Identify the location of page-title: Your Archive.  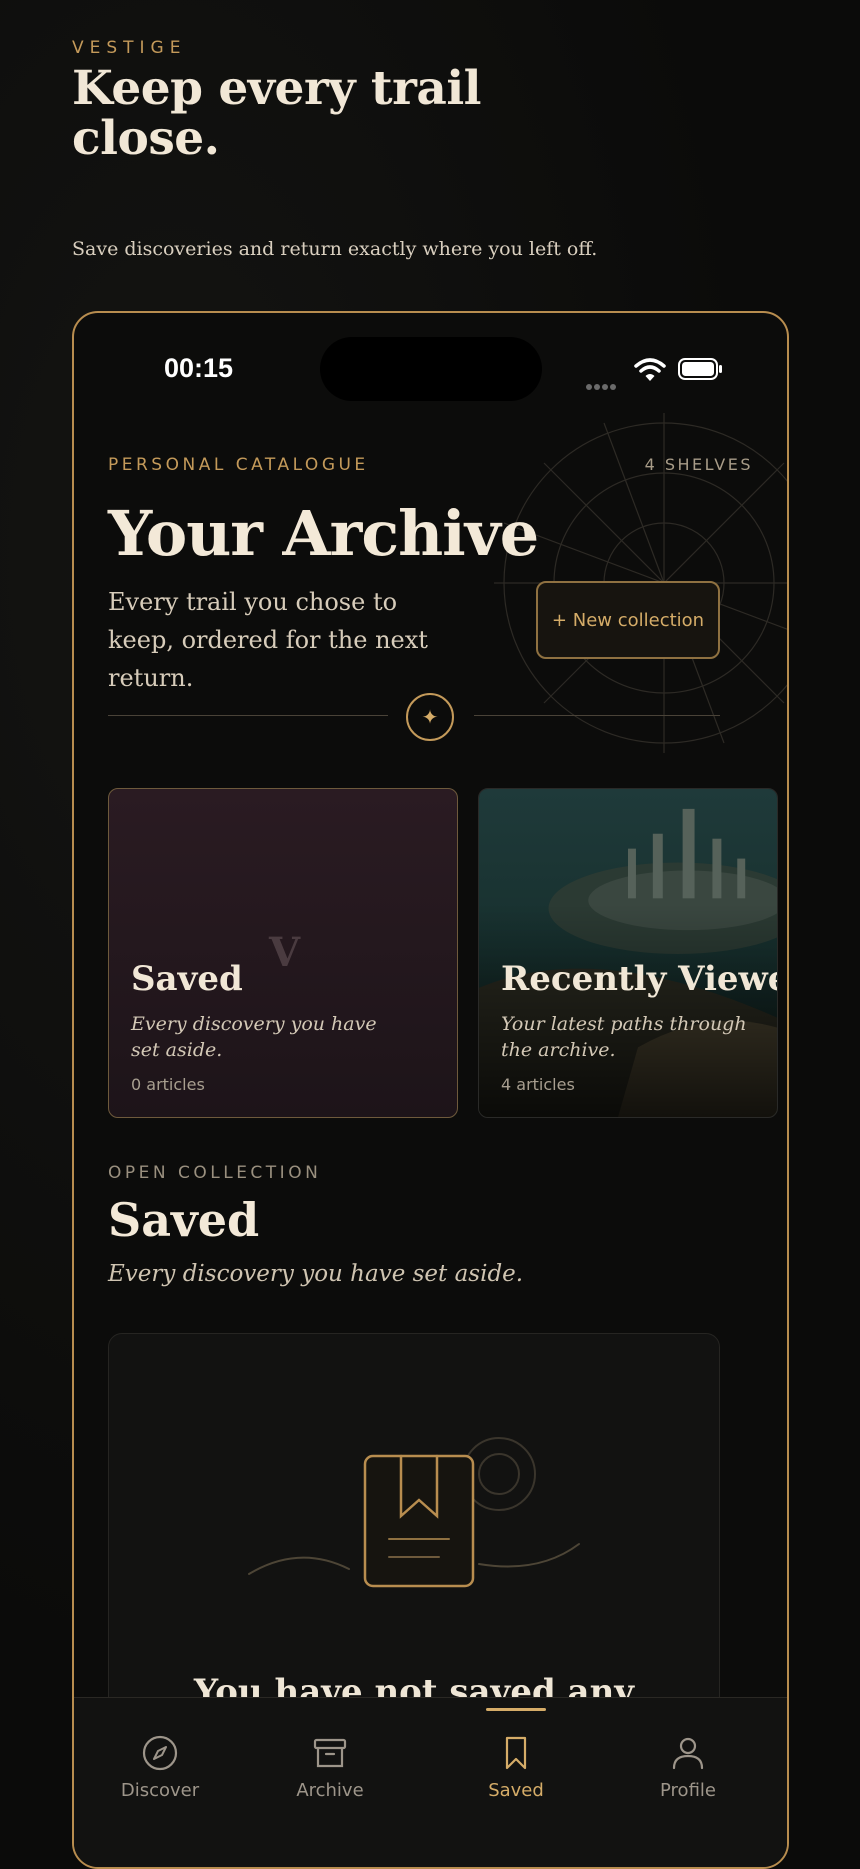
(323, 533).